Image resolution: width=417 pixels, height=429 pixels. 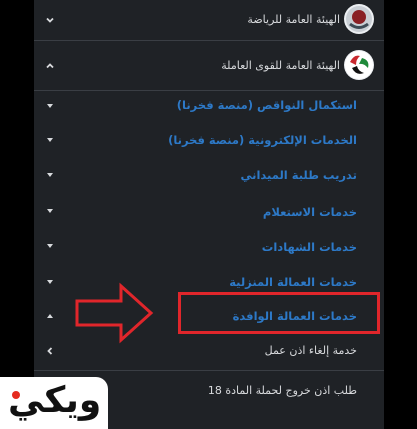 What do you see at coordinates (209, 246) in the screenshot?
I see `submenu-item: خدمات الشهادات` at bounding box center [209, 246].